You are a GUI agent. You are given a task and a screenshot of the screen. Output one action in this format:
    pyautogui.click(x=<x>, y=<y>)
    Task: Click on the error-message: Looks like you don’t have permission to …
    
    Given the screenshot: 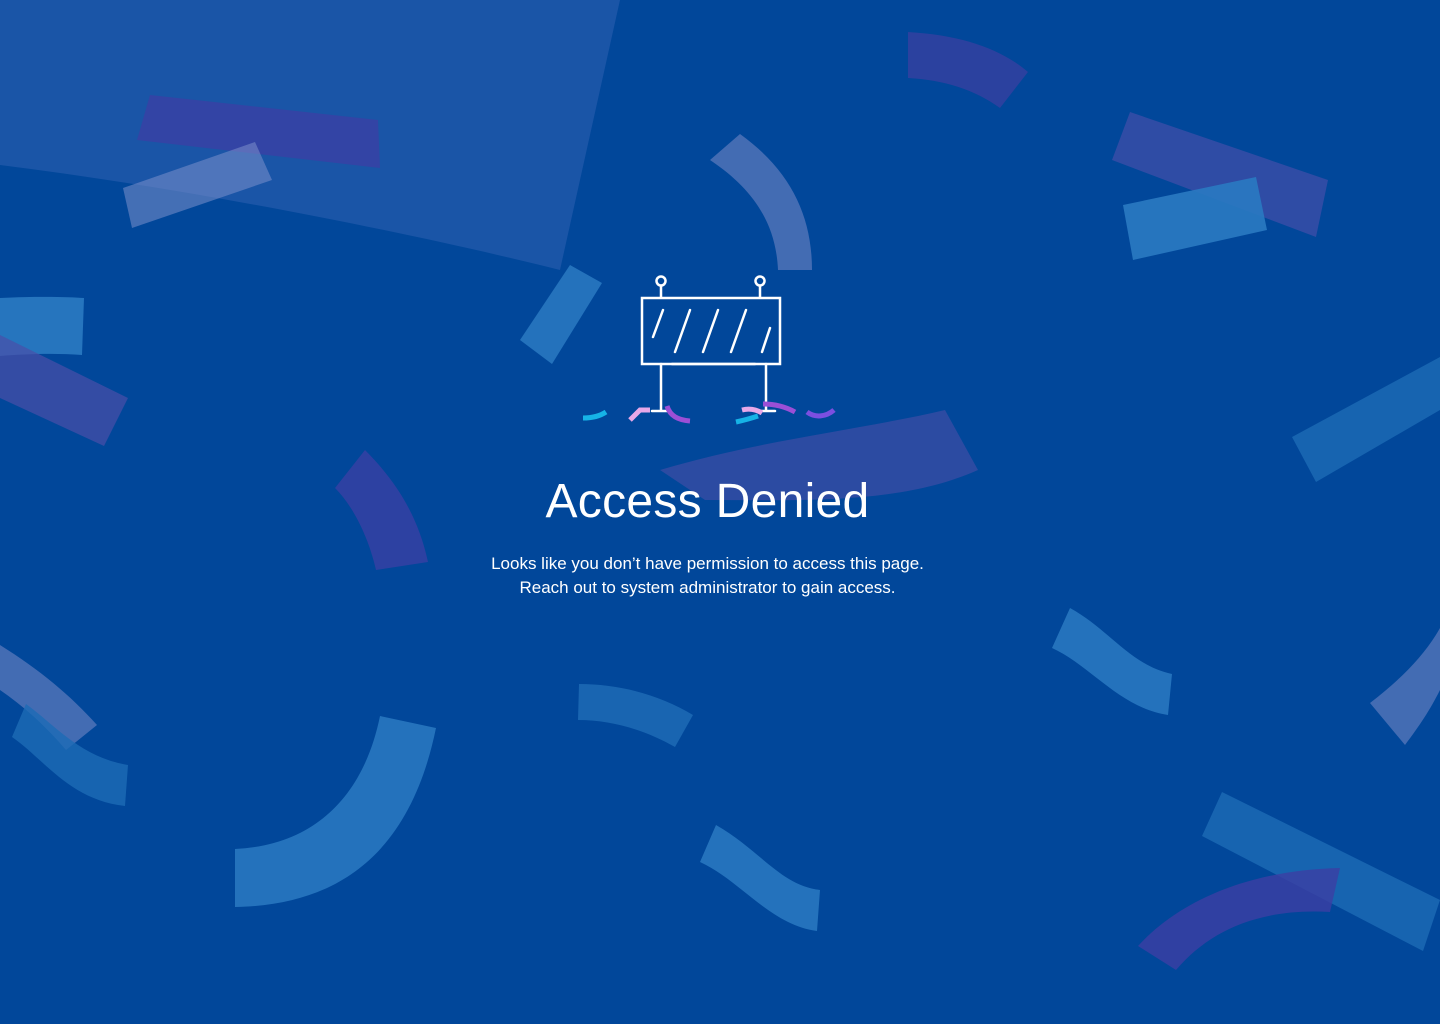 What is the action you would take?
    pyautogui.click(x=707, y=576)
    